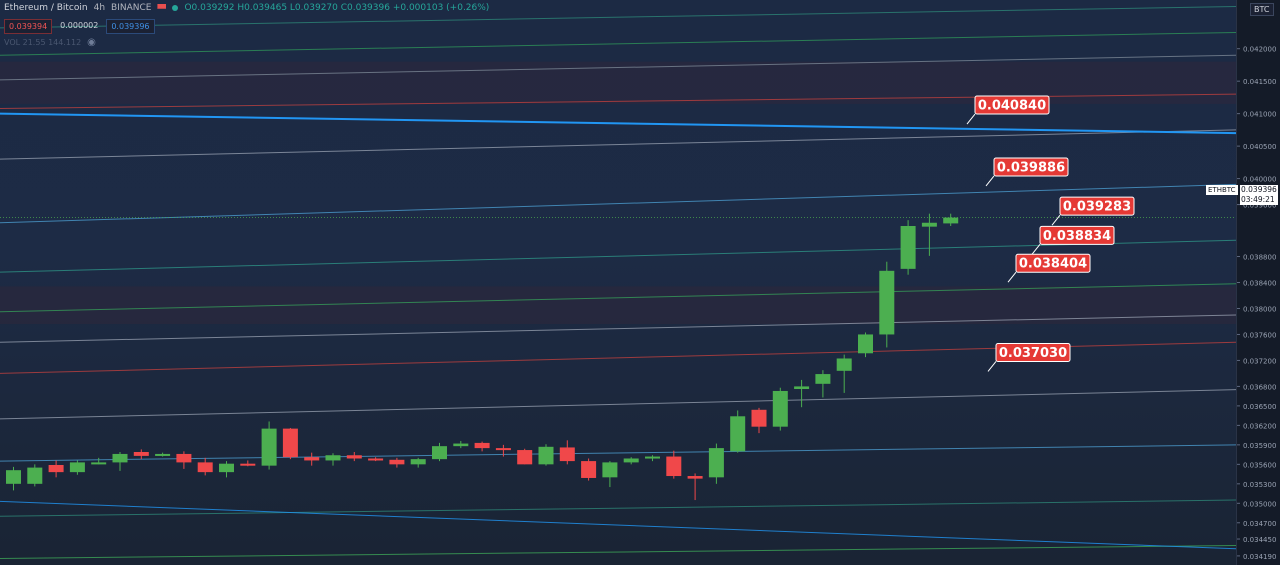 The width and height of the screenshot is (1280, 565). What do you see at coordinates (1259, 115) in the screenshot?
I see `tick-label: 0.041000` at bounding box center [1259, 115].